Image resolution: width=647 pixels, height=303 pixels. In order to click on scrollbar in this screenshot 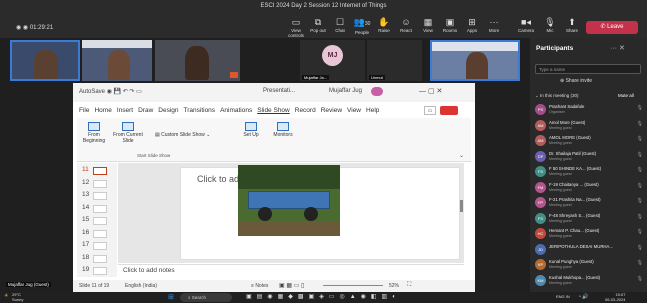, I will do `click(461, 206)`.